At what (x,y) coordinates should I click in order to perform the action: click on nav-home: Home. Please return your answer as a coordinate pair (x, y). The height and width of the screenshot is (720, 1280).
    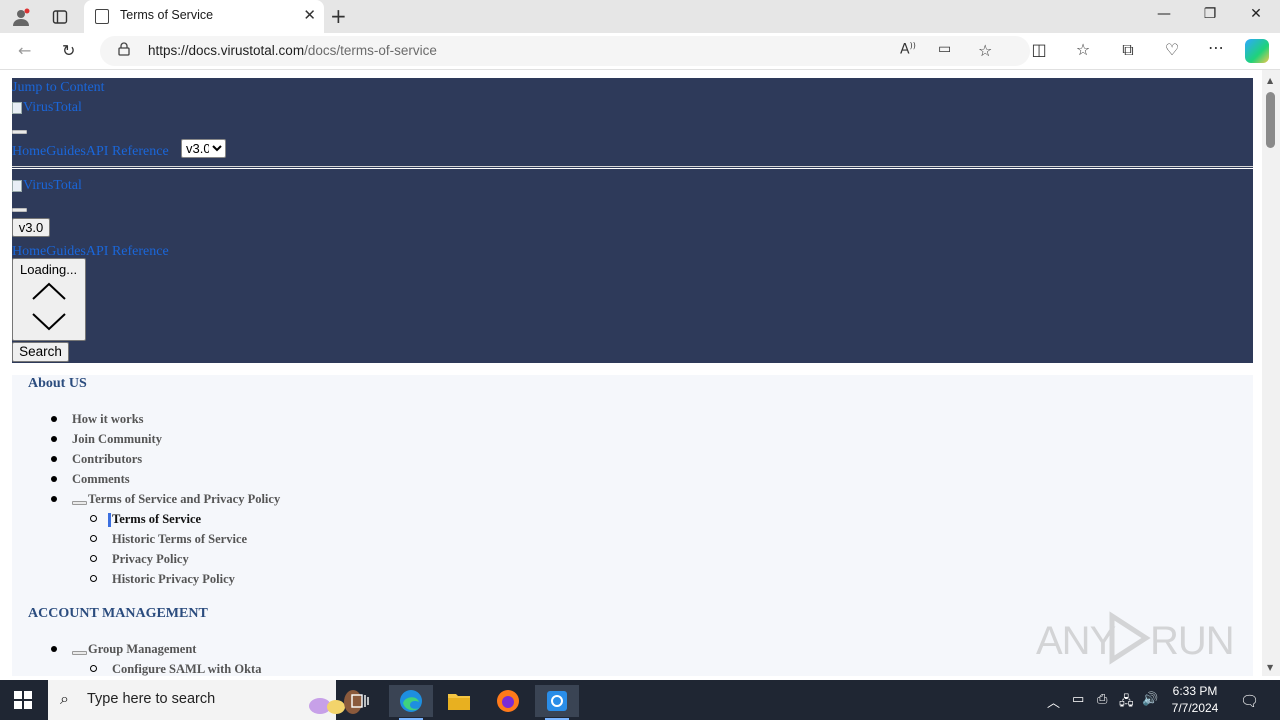
    Looking at the image, I should click on (29, 151).